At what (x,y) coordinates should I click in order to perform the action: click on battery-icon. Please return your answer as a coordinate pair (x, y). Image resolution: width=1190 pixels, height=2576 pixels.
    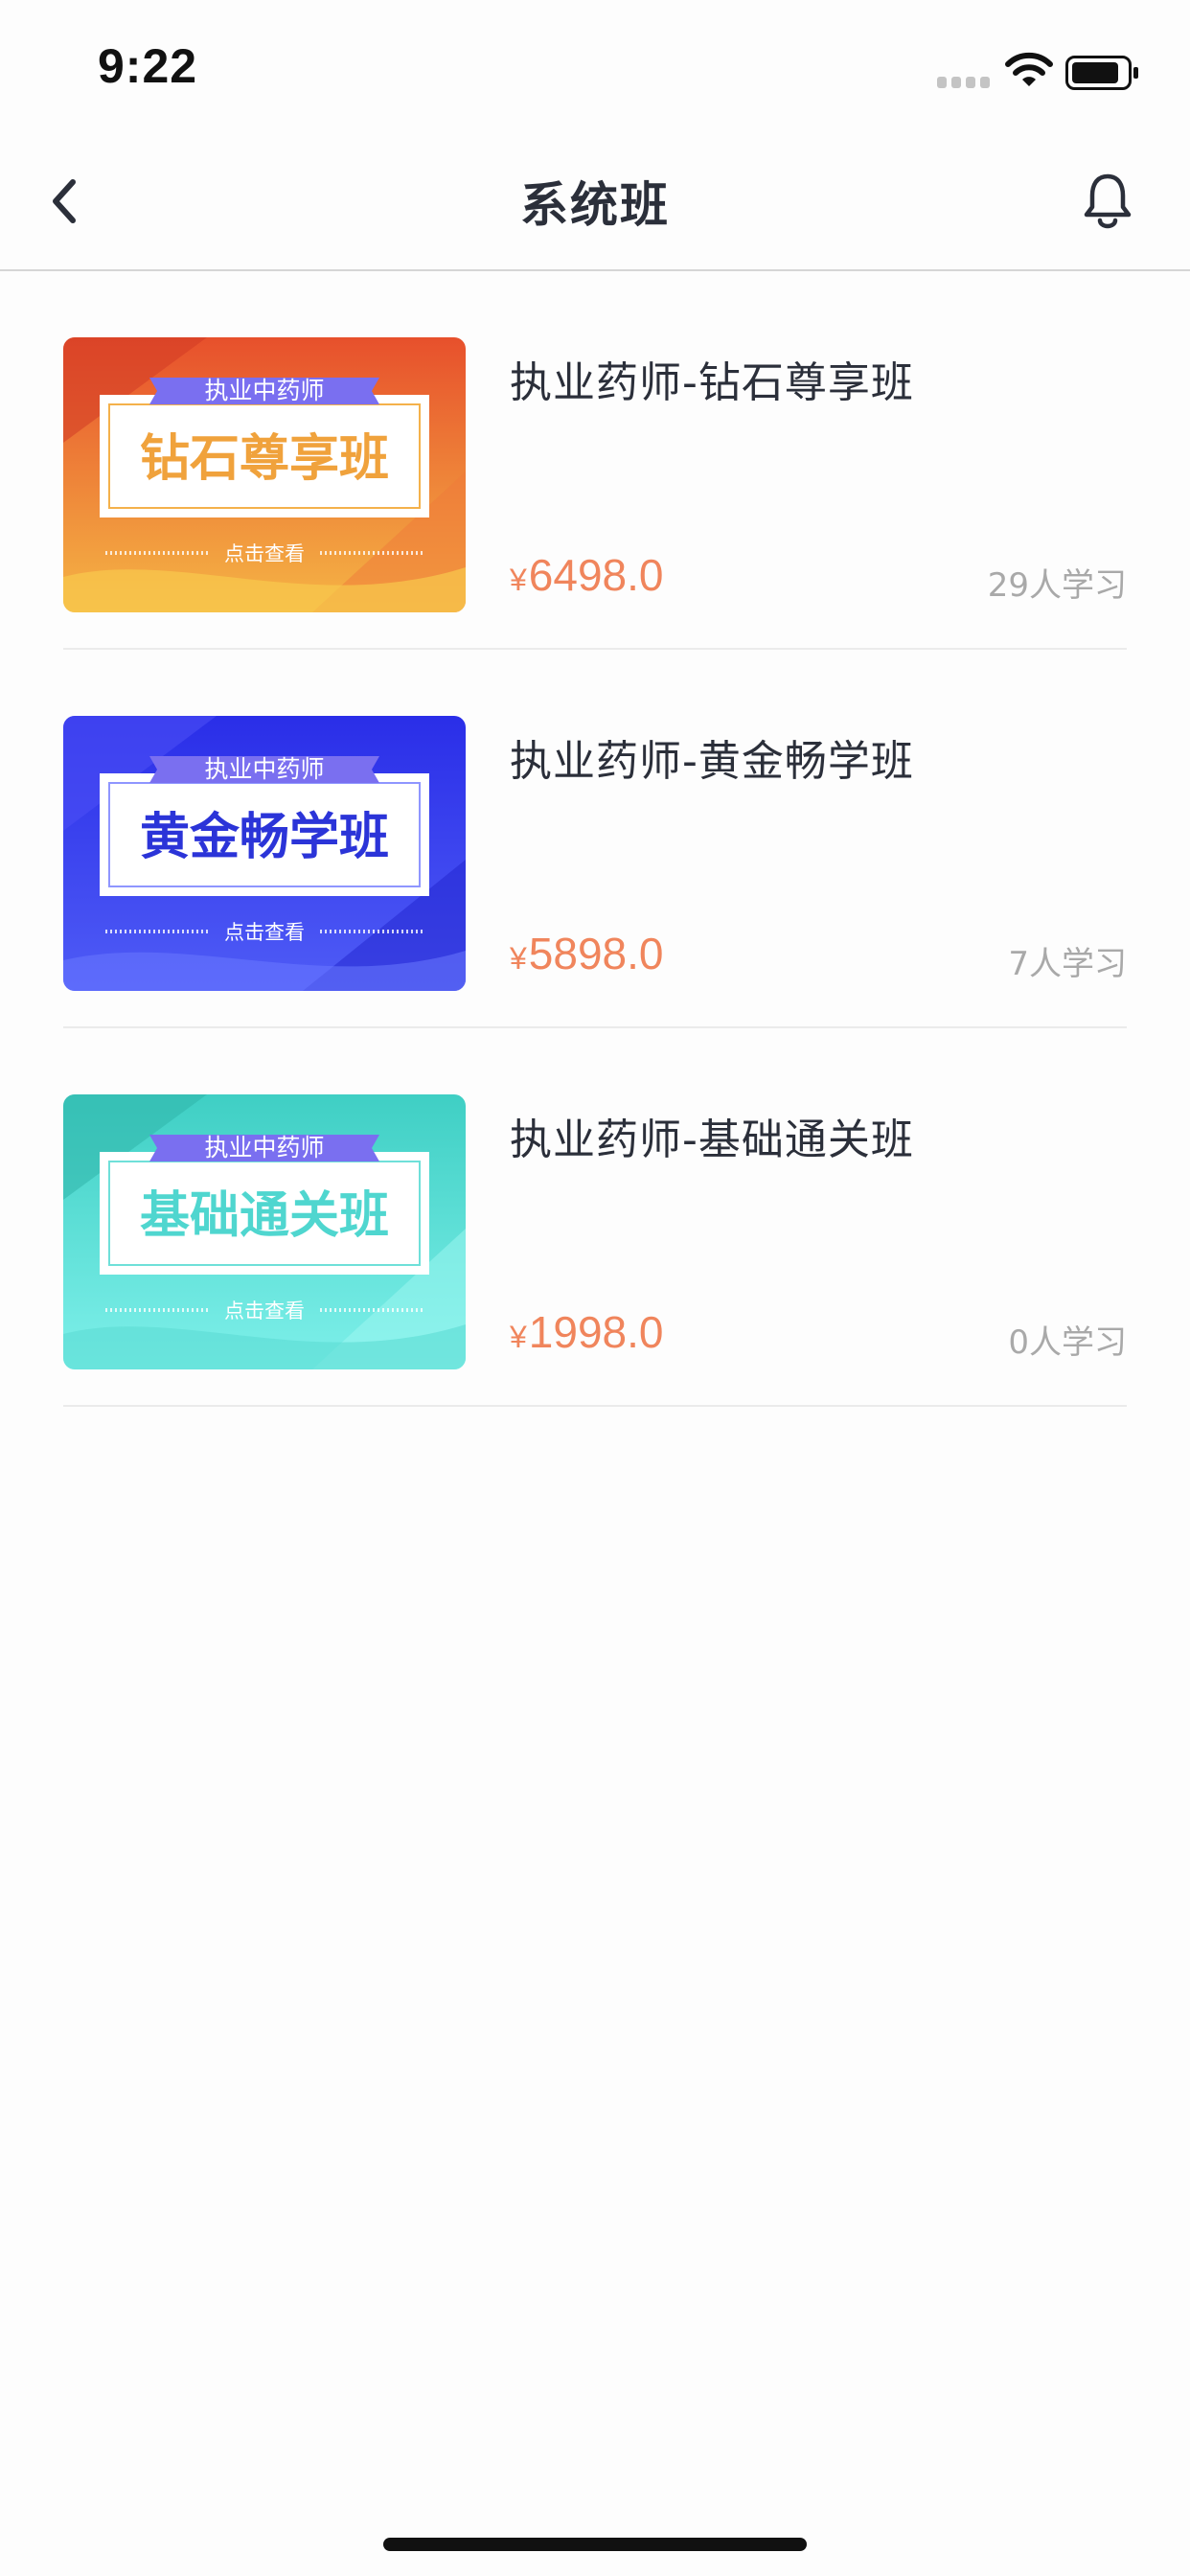
    Looking at the image, I should click on (1101, 73).